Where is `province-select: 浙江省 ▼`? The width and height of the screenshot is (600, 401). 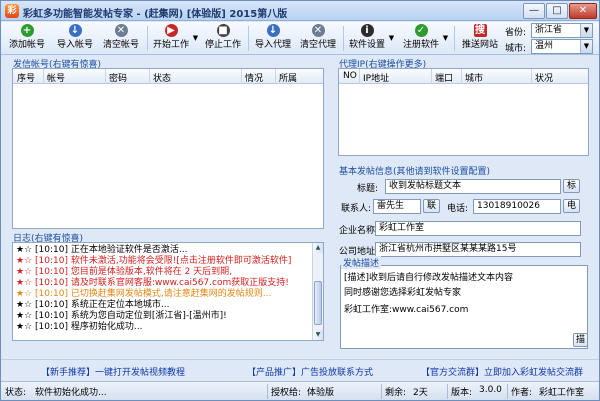
province-select: 浙江省 ▼ is located at coordinates (562, 30).